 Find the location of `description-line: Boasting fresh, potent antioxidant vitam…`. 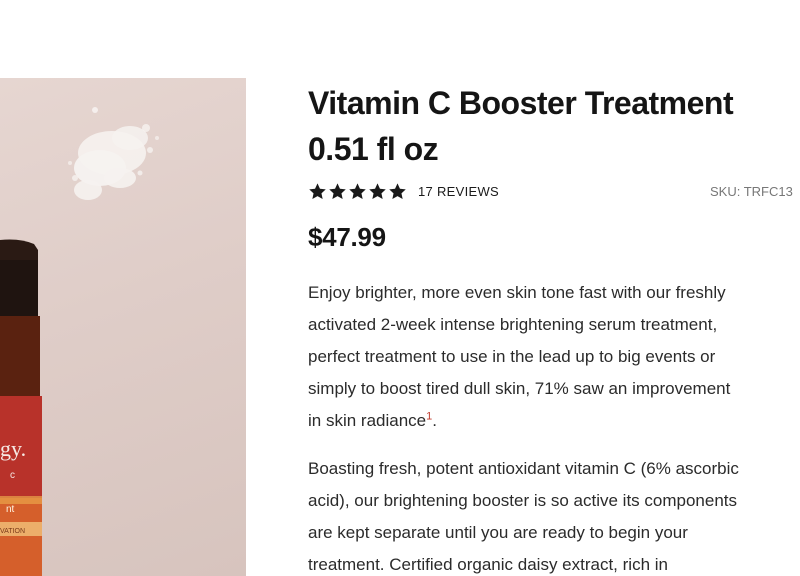

description-line: Boasting fresh, potent antioxidant vitam… is located at coordinates (523, 468).